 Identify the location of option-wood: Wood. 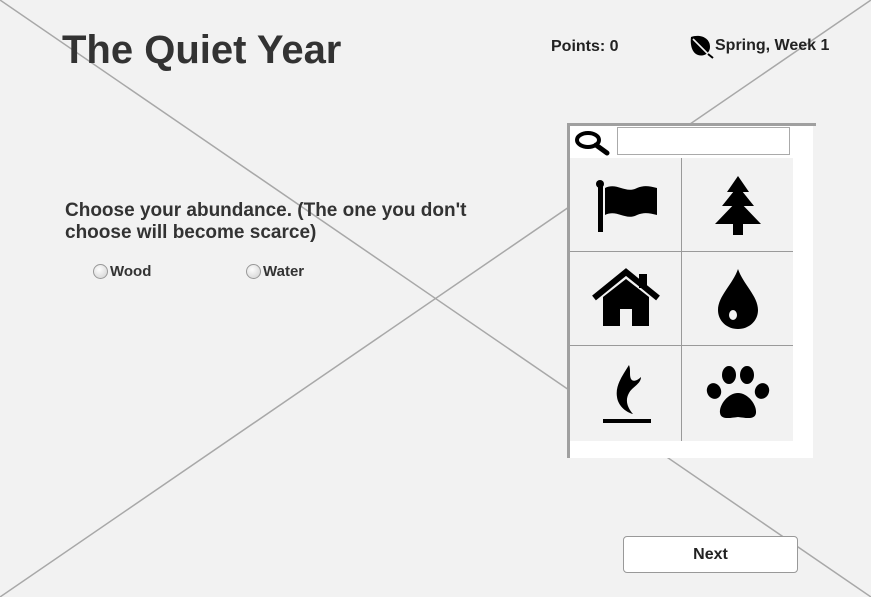
(122, 271).